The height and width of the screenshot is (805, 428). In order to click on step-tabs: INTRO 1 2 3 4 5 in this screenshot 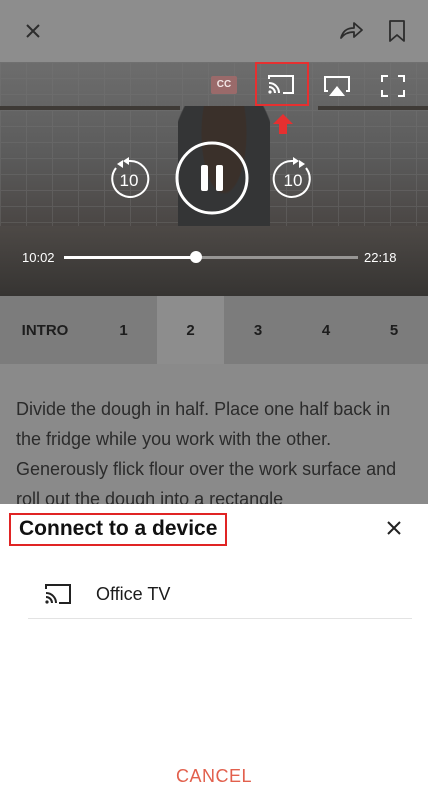, I will do `click(214, 330)`.